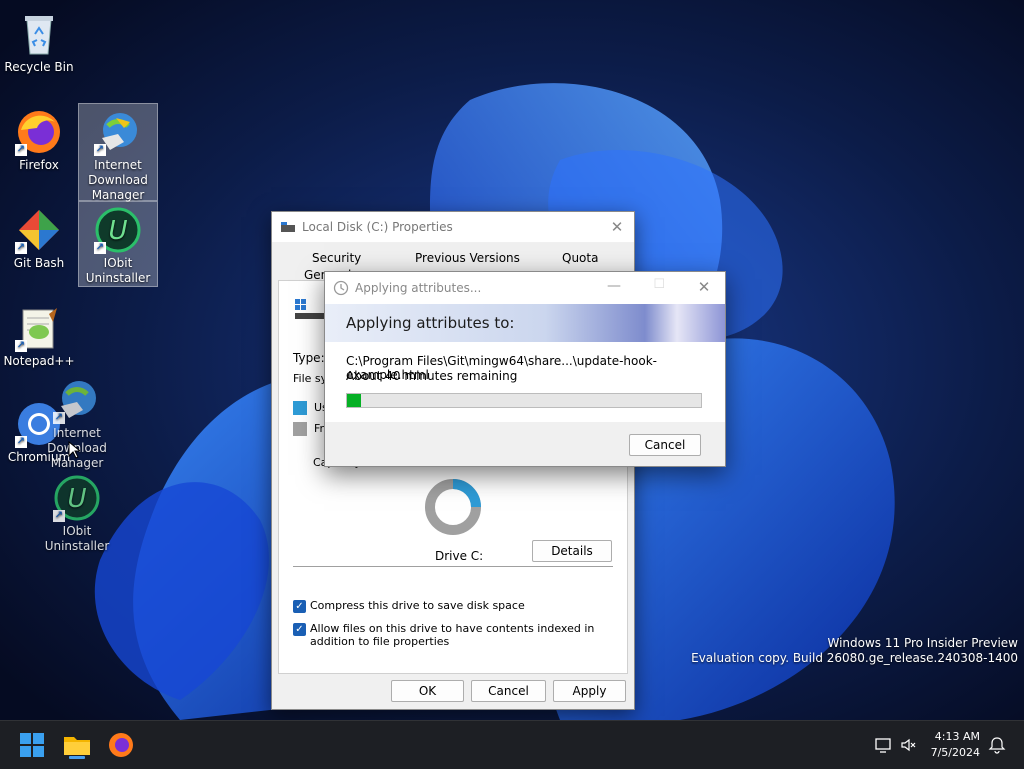 The width and height of the screenshot is (1024, 769). What do you see at coordinates (524, 400) in the screenshot?
I see `progress-bar` at bounding box center [524, 400].